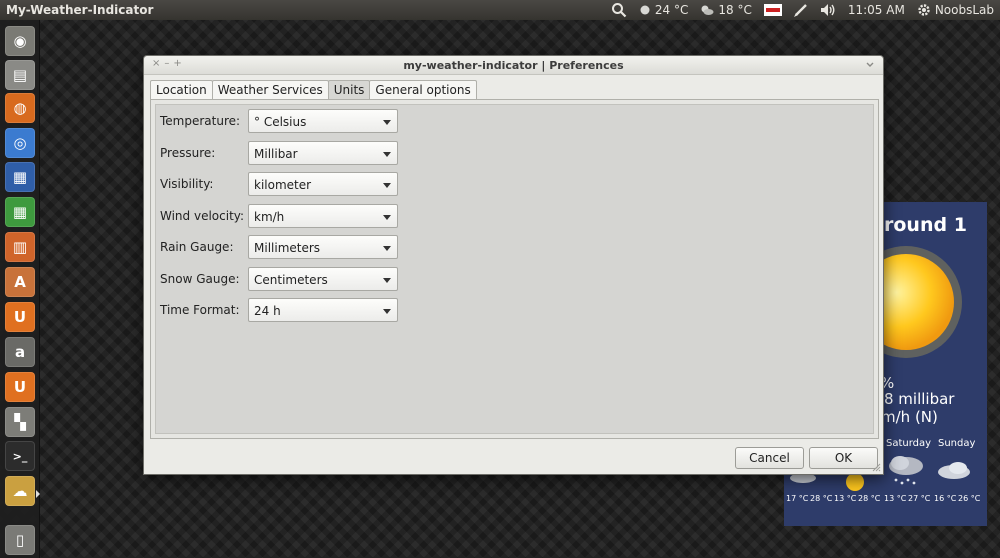  I want to click on forecast-sun-icon, so click(855, 482).